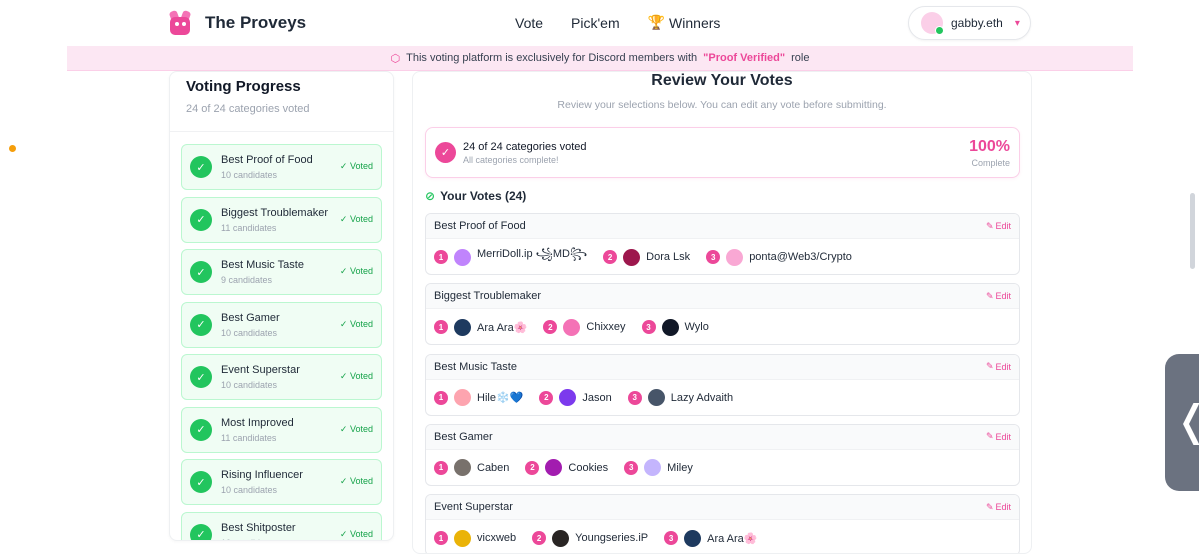 The width and height of the screenshot is (1199, 554). What do you see at coordinates (1186, 420) in the screenshot?
I see `chevron-left-icon: ❬` at bounding box center [1186, 420].